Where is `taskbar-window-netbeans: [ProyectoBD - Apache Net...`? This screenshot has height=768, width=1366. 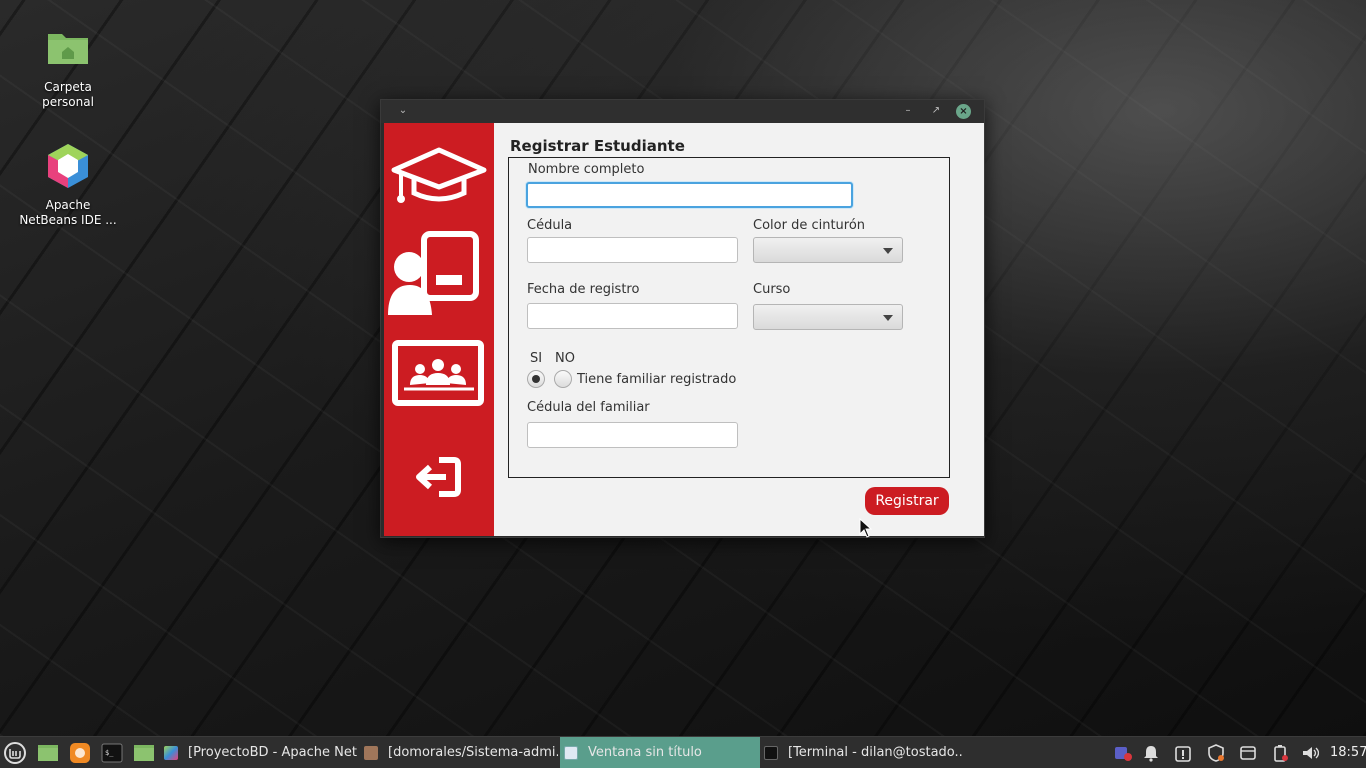 taskbar-window-netbeans: [ProyectoBD - Apache Net... is located at coordinates (261, 752).